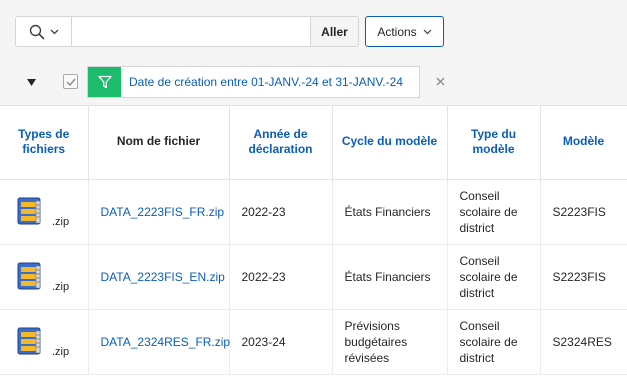 This screenshot has width=627, height=379. I want to click on column-header-types: Types de fichiers, so click(44, 142).